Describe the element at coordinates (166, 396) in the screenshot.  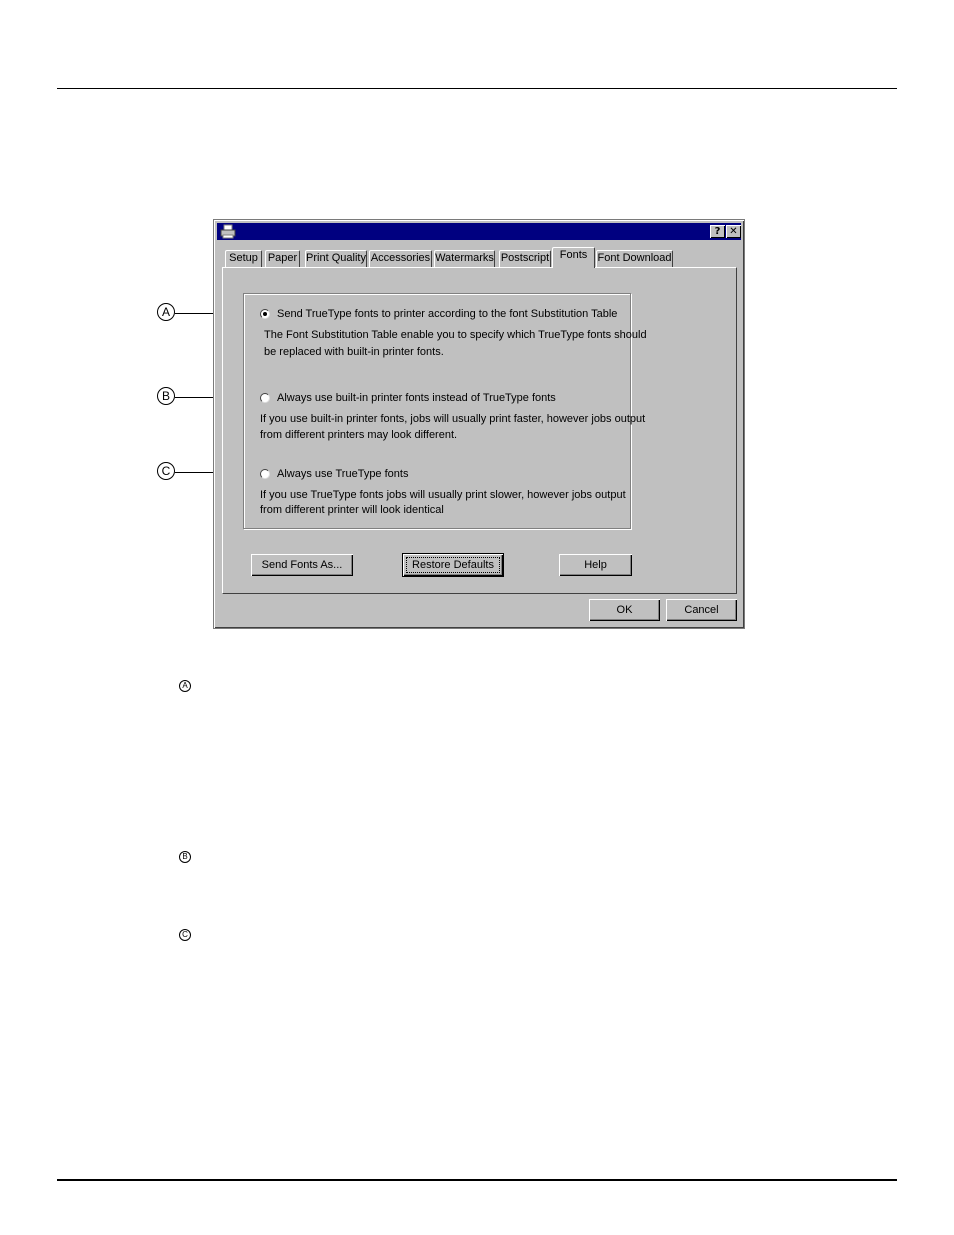
I see `callout-b: B` at that location.